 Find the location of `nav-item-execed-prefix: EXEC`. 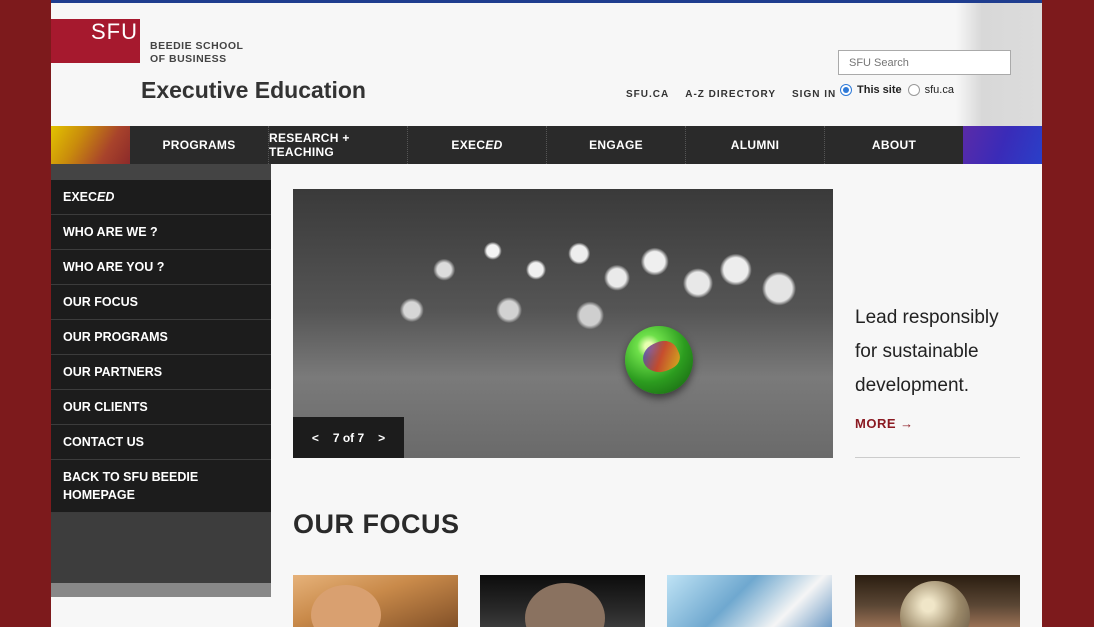

nav-item-execed-prefix: EXEC is located at coordinates (468, 145).